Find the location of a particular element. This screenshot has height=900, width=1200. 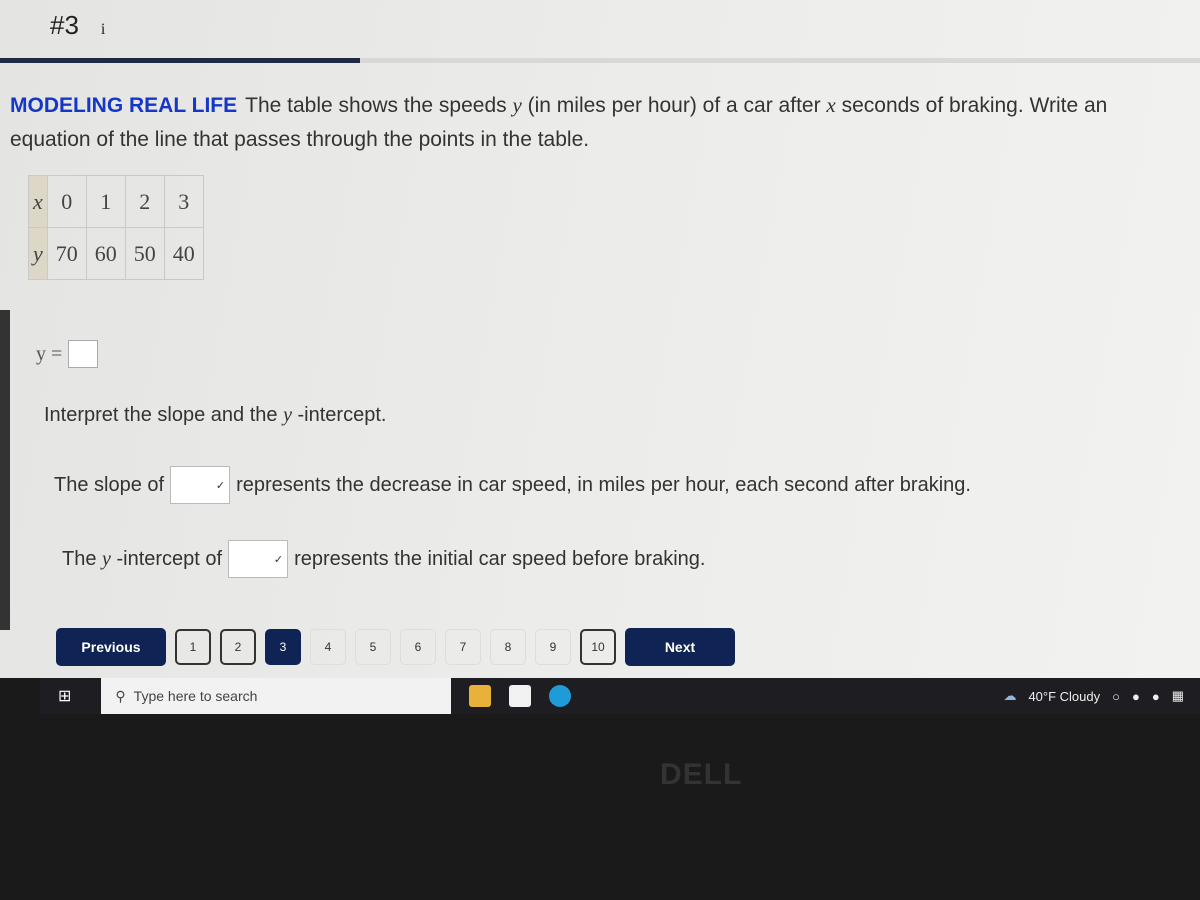

info-icon: i is located at coordinates (103, 29).